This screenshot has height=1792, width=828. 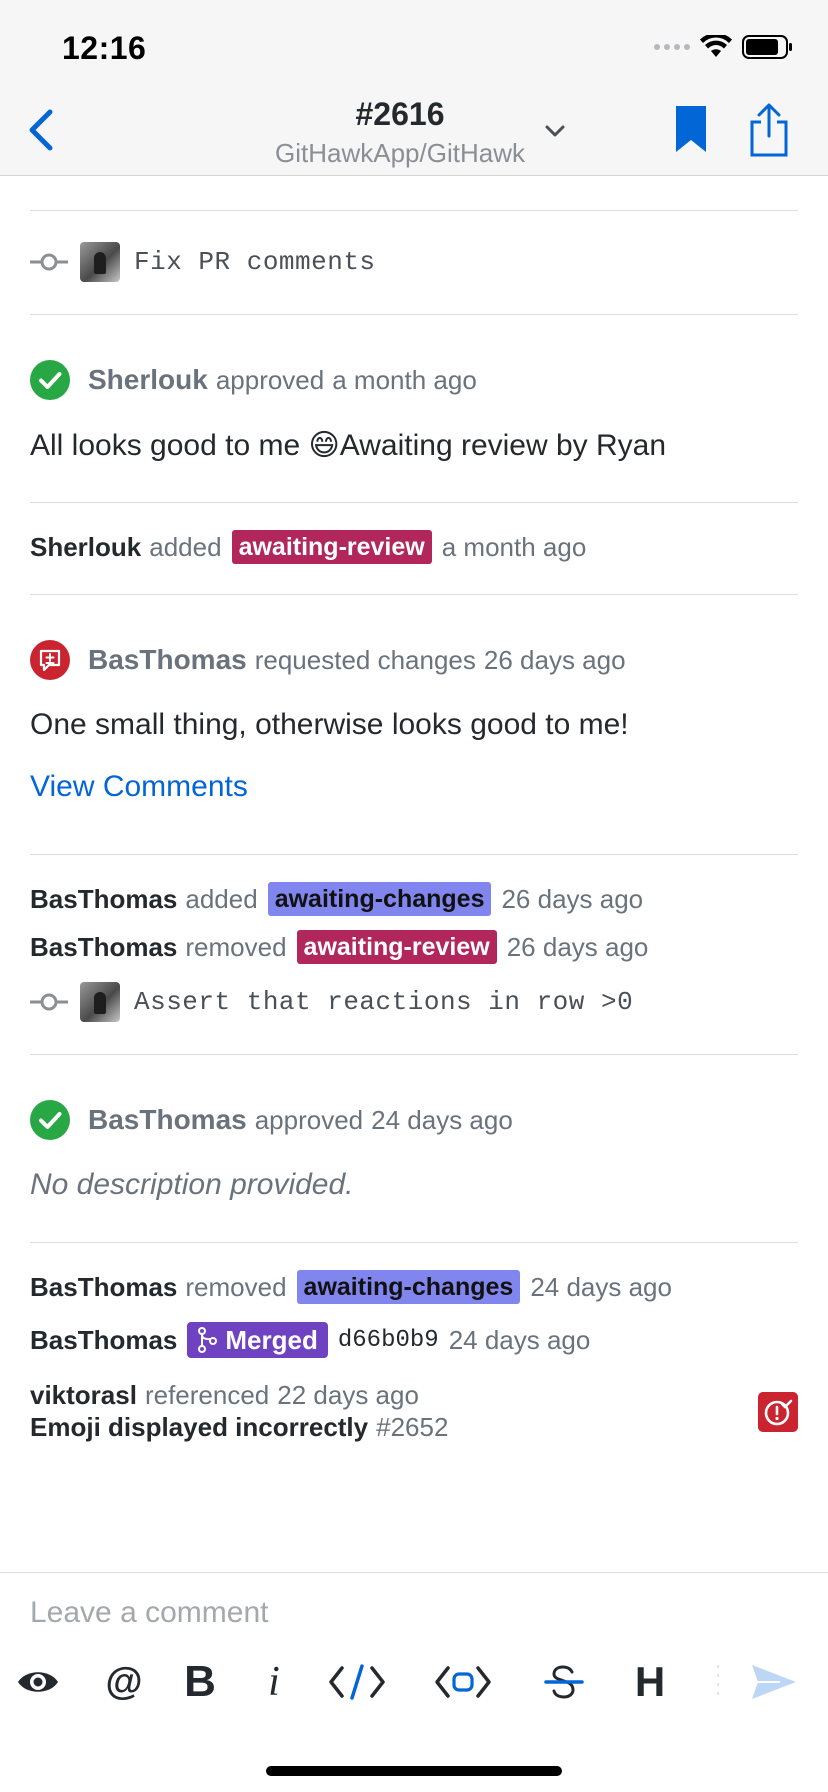 I want to click on changes-requested-icon, so click(x=50, y=660).